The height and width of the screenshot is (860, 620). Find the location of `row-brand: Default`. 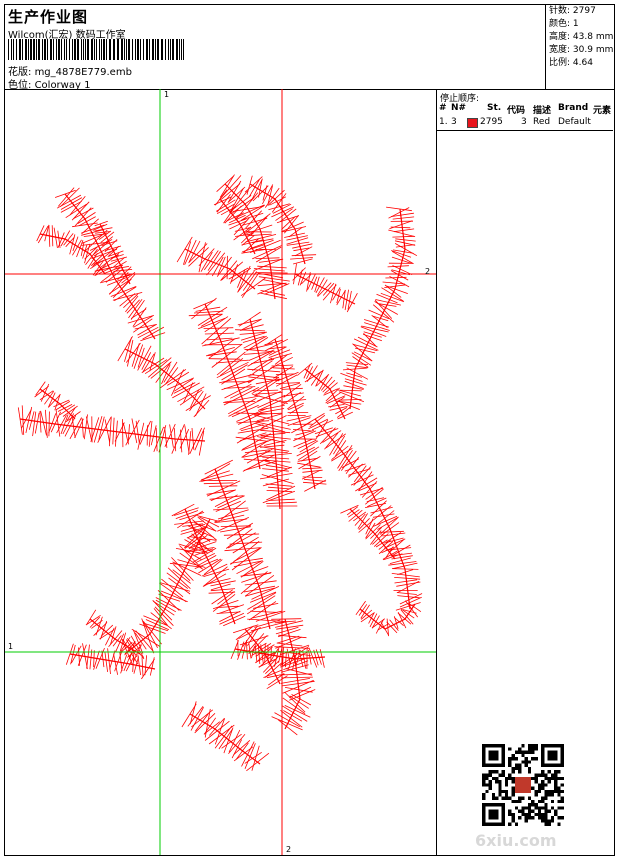

row-brand: Default is located at coordinates (574, 122).